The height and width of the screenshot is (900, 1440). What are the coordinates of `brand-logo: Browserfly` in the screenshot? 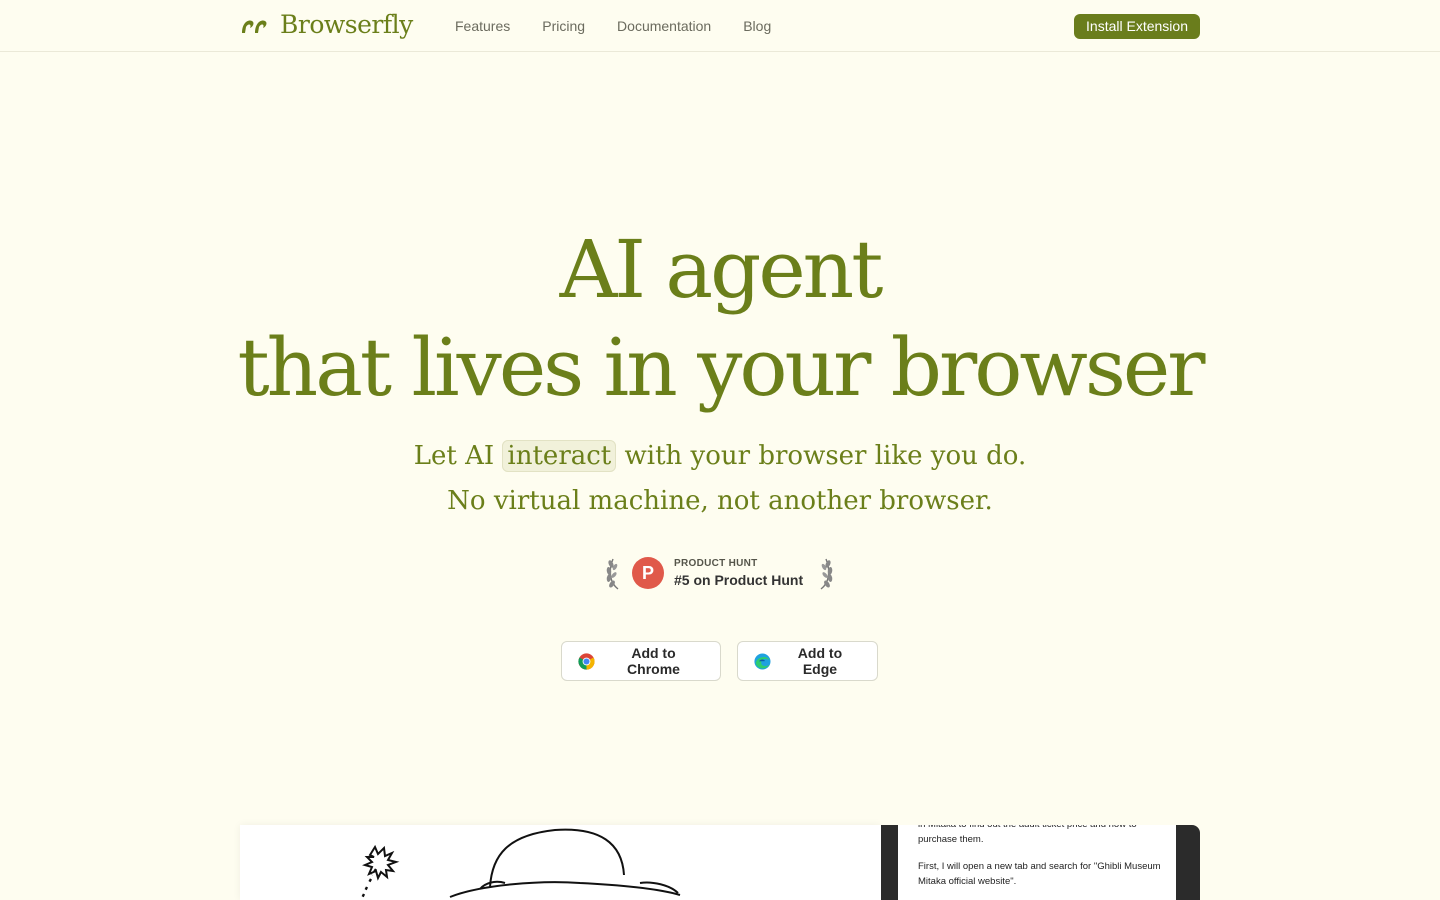 It's located at (326, 24).